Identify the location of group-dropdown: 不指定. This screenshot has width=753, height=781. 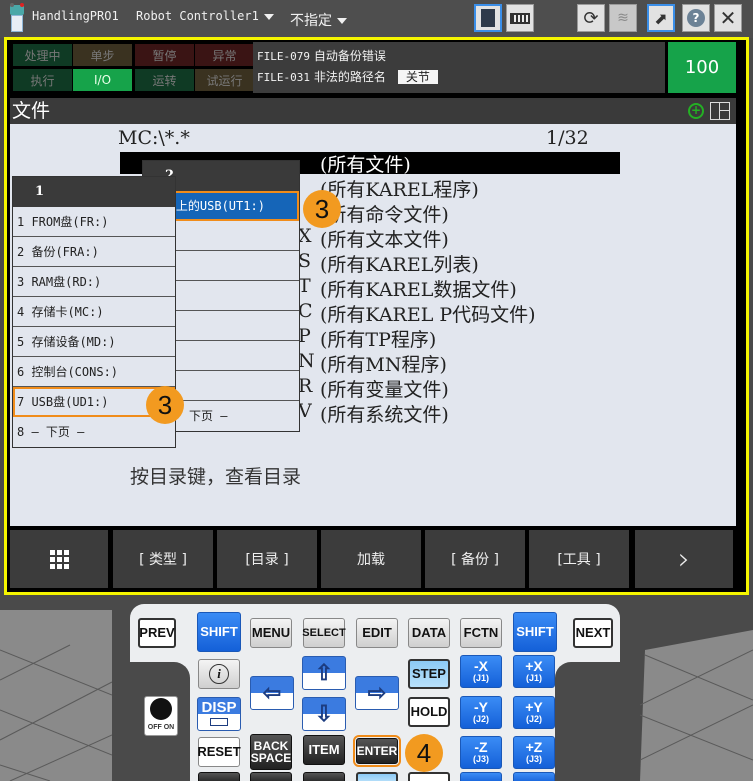
(318, 20).